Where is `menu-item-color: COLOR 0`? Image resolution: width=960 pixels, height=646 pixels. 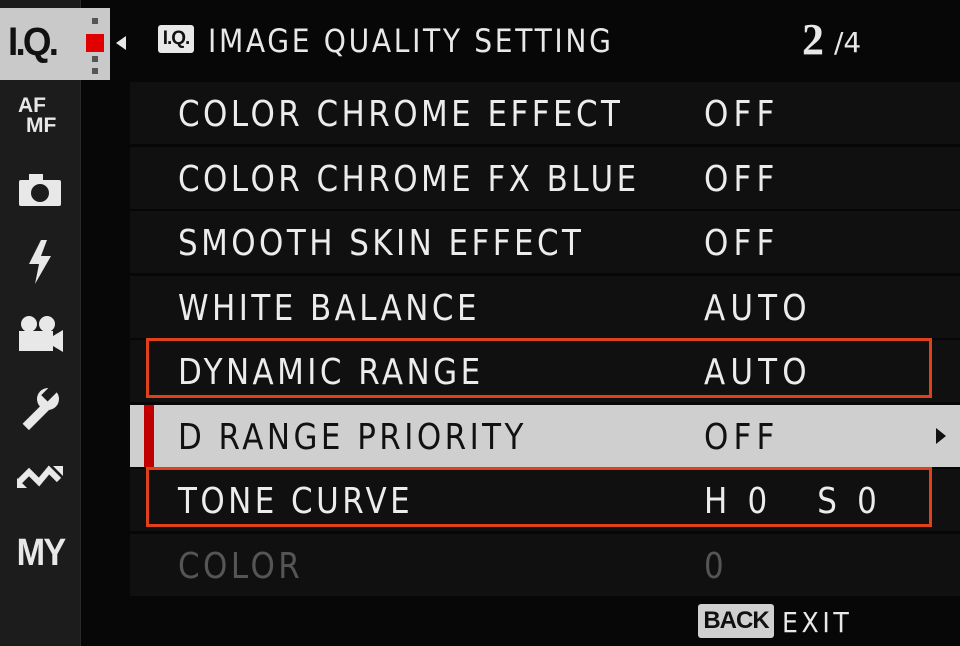 menu-item-color: COLOR 0 is located at coordinates (545, 564).